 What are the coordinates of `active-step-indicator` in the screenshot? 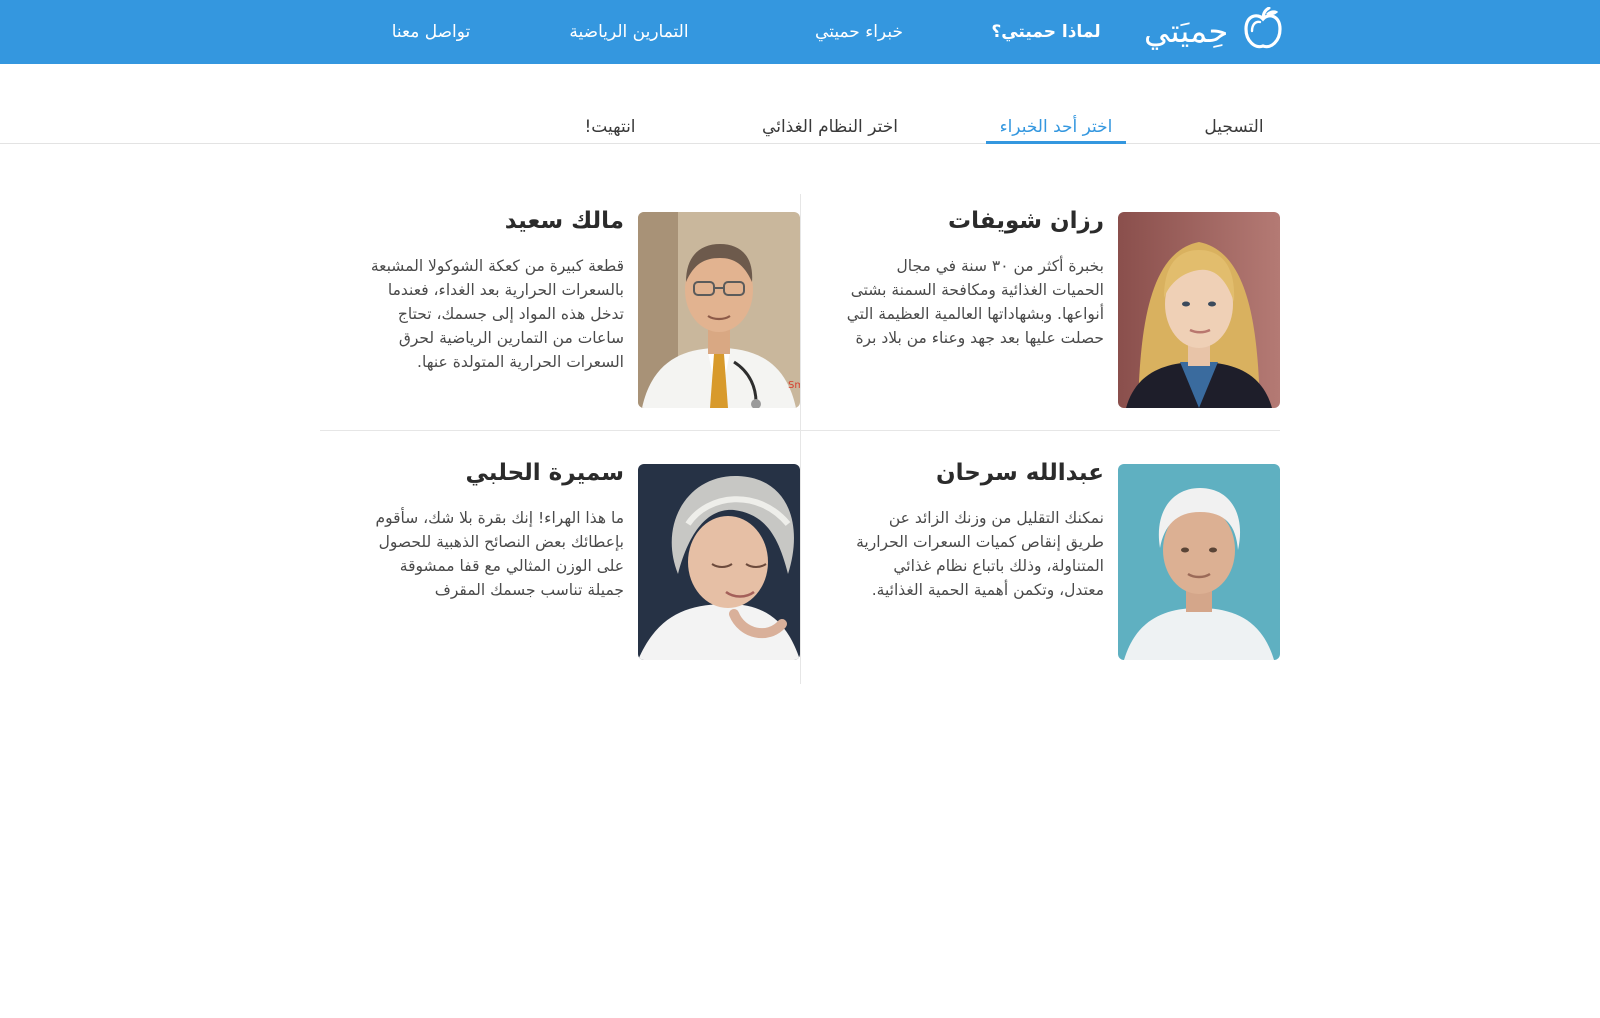 It's located at (1056, 142).